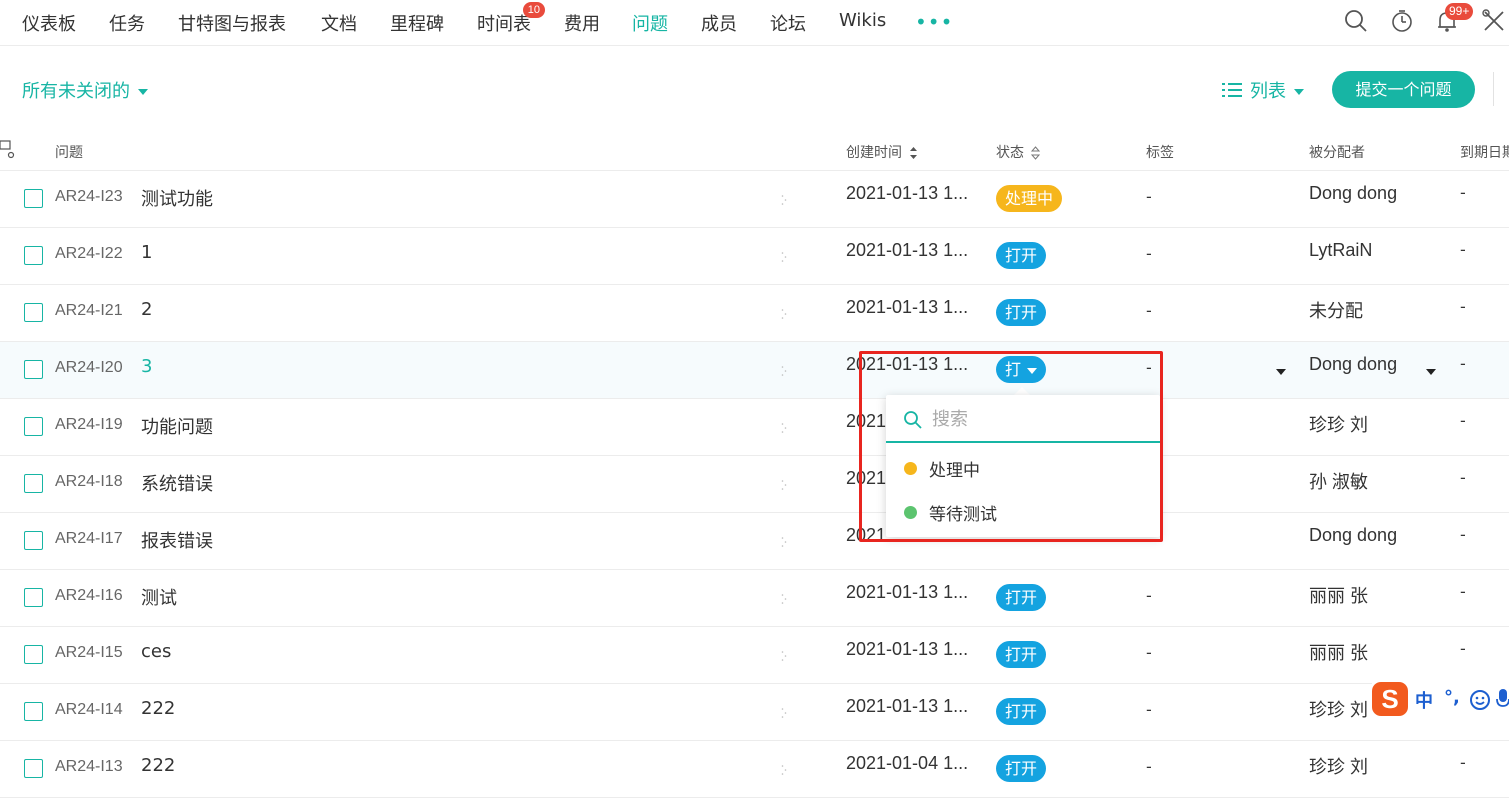  I want to click on assignee-cell: 孙 淑敏, so click(1338, 481).